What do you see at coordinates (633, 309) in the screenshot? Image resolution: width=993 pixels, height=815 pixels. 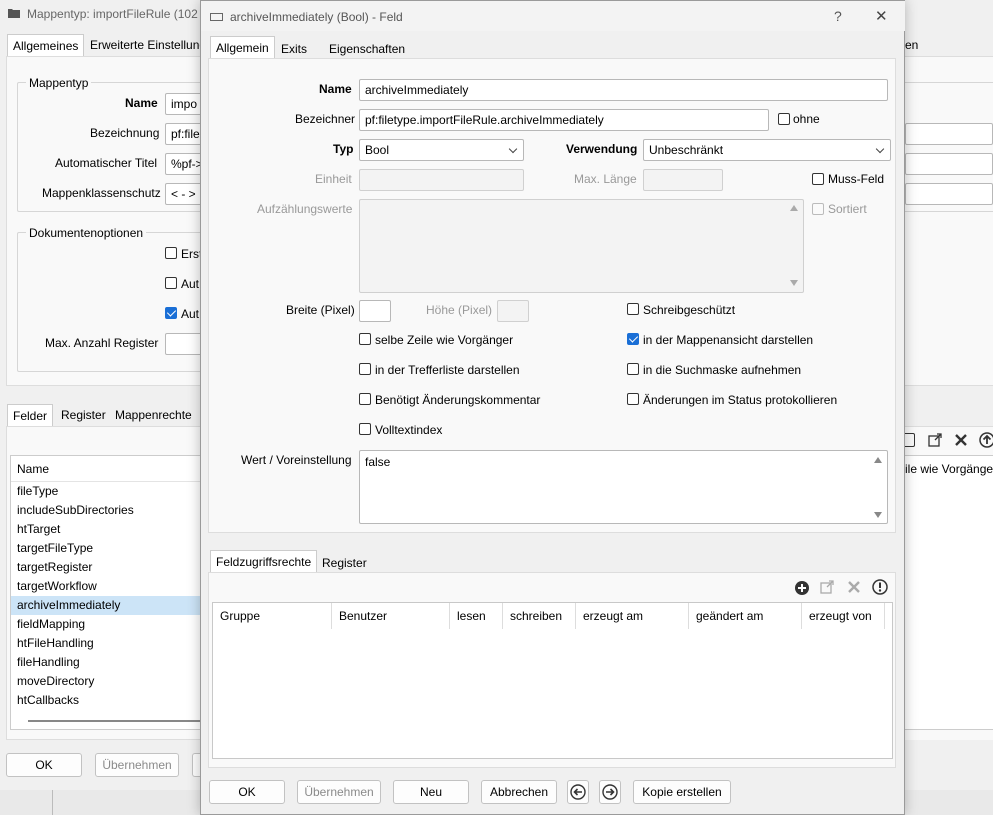 I see `schreibgeschuetzt-checkbox` at bounding box center [633, 309].